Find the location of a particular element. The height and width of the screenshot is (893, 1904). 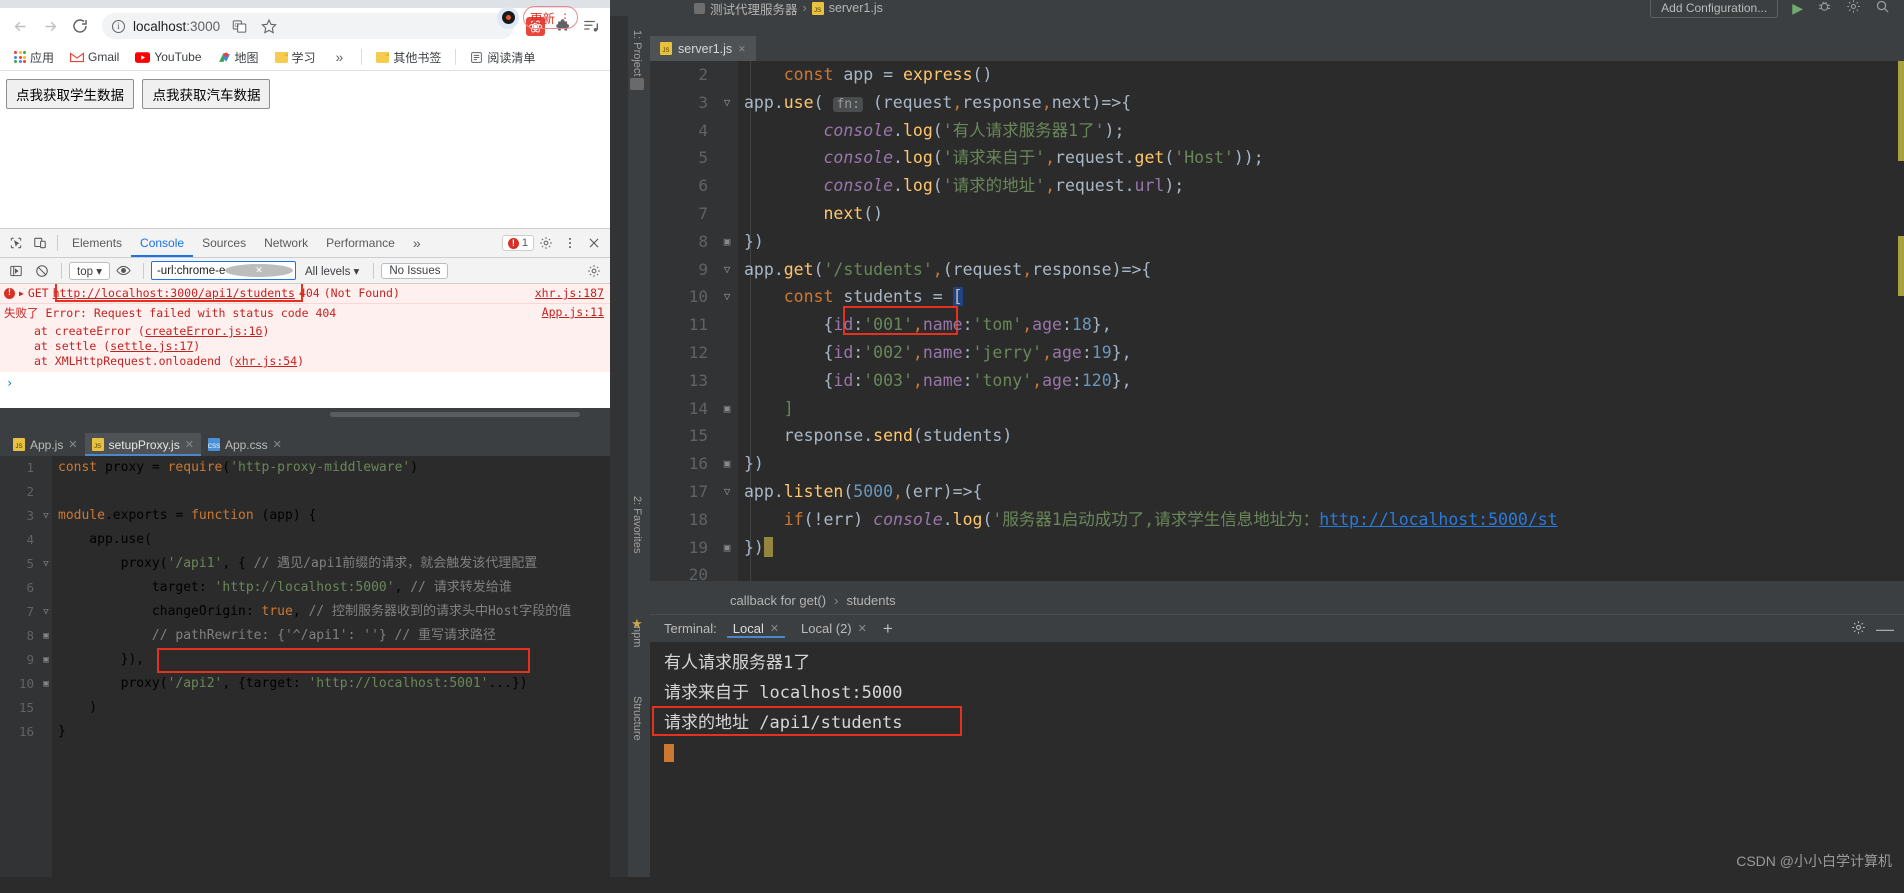

log-level-selector: All levels ▾ is located at coordinates (332, 271).